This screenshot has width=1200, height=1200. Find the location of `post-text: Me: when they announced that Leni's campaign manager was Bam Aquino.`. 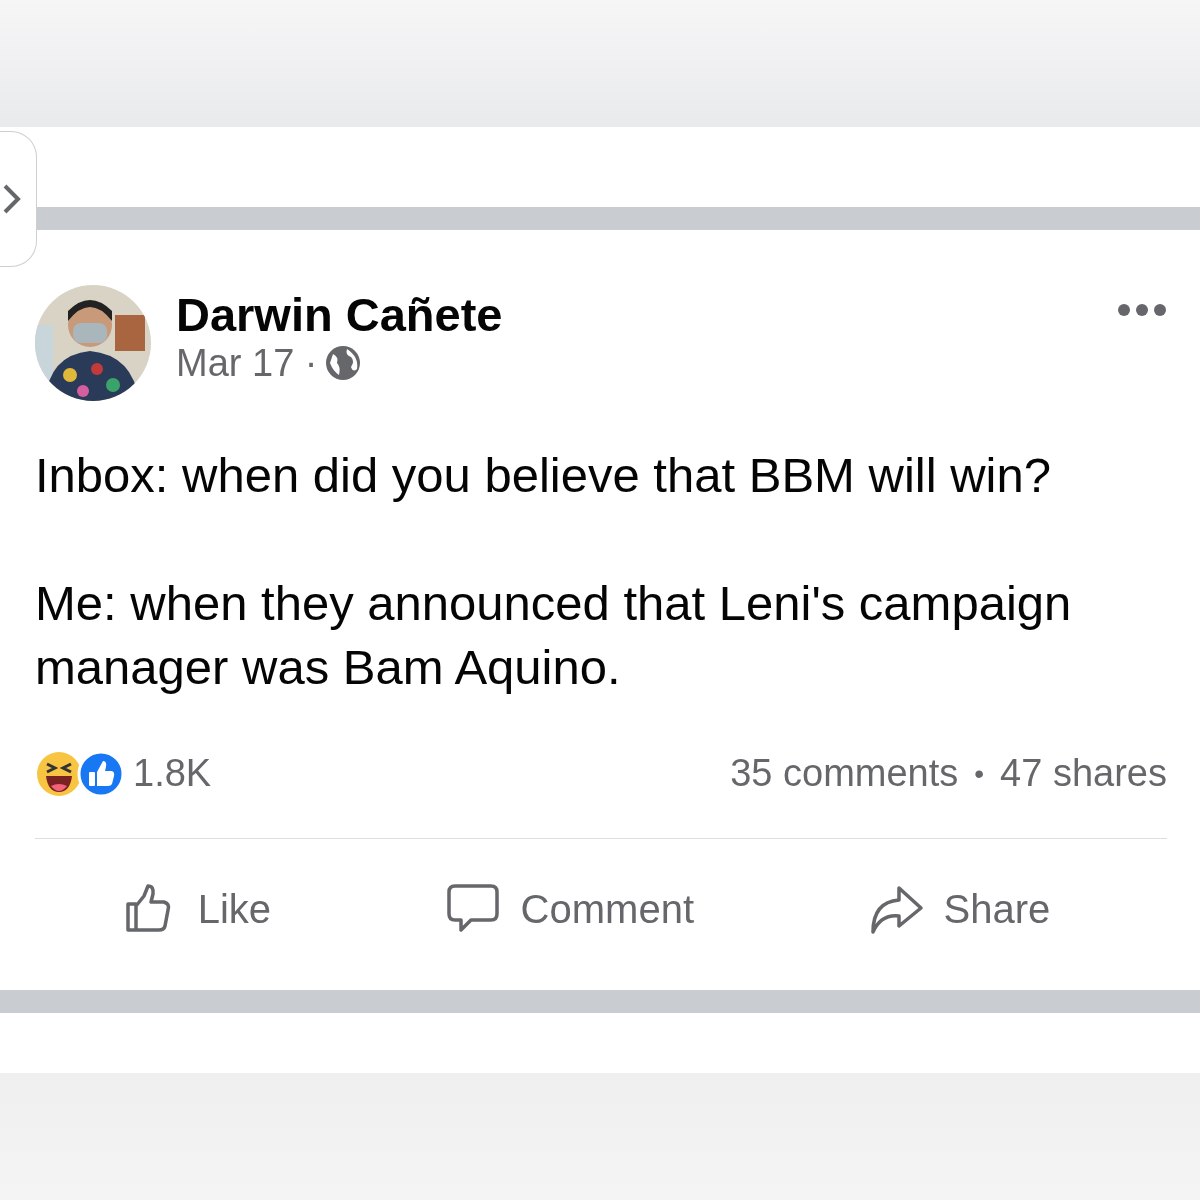

post-text: Me: when they announced that Leni's campaign manager was Bam Aquino. is located at coordinates (554, 635).